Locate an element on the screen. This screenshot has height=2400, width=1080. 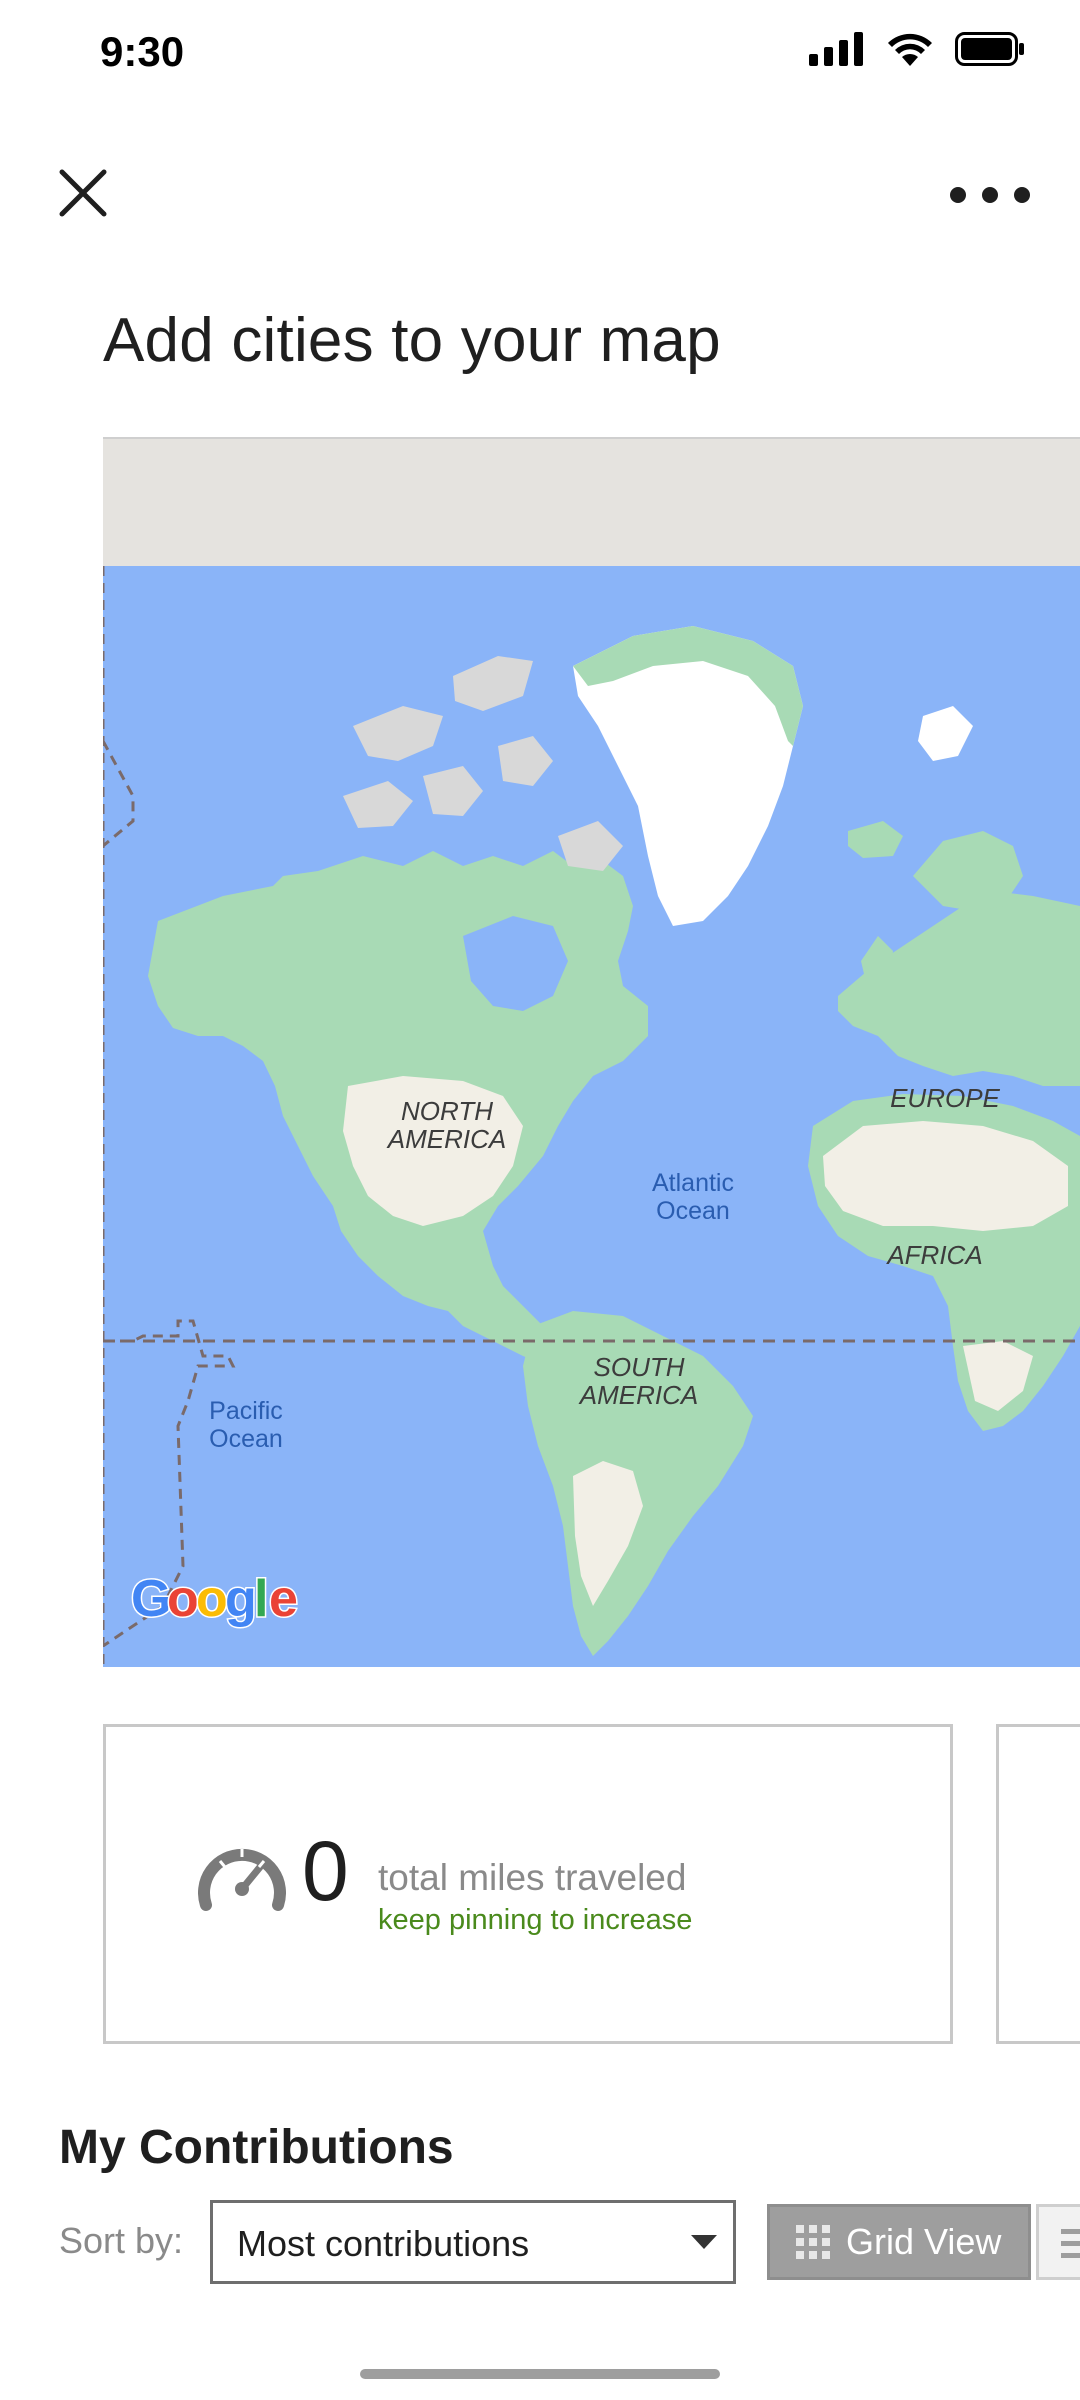
label-atlantic-2: Ocean is located at coordinates (693, 1211).